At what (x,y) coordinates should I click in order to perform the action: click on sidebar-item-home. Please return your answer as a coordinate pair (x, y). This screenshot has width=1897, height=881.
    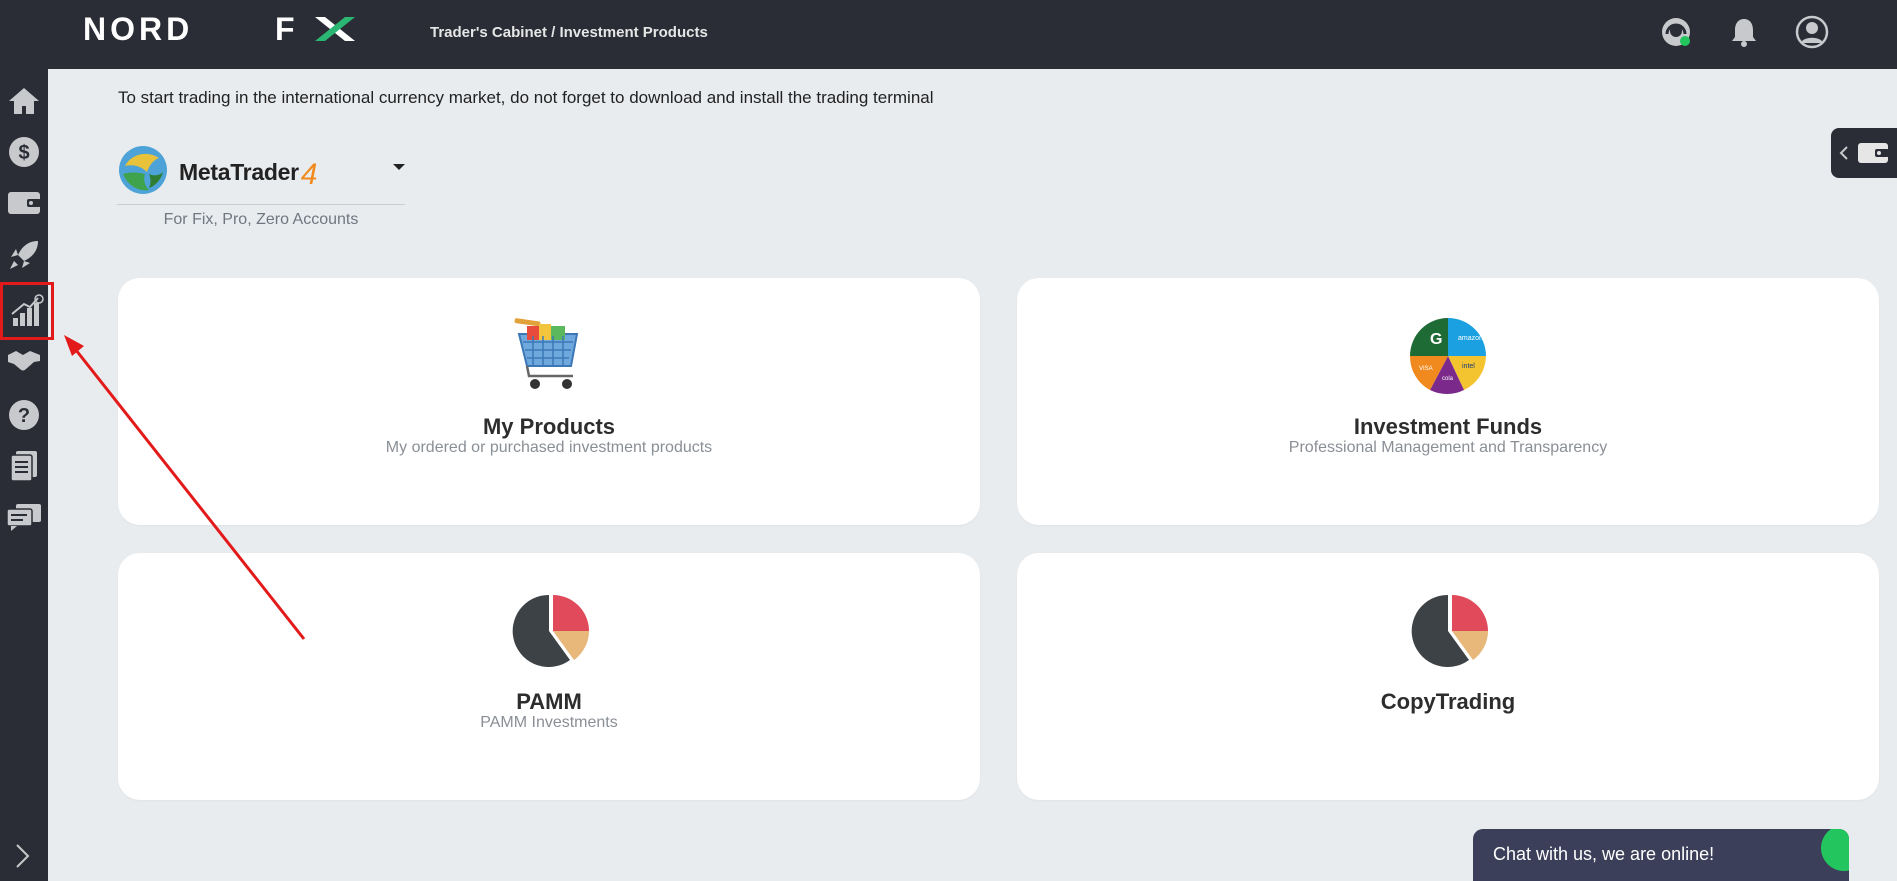
    Looking at the image, I should click on (24, 101).